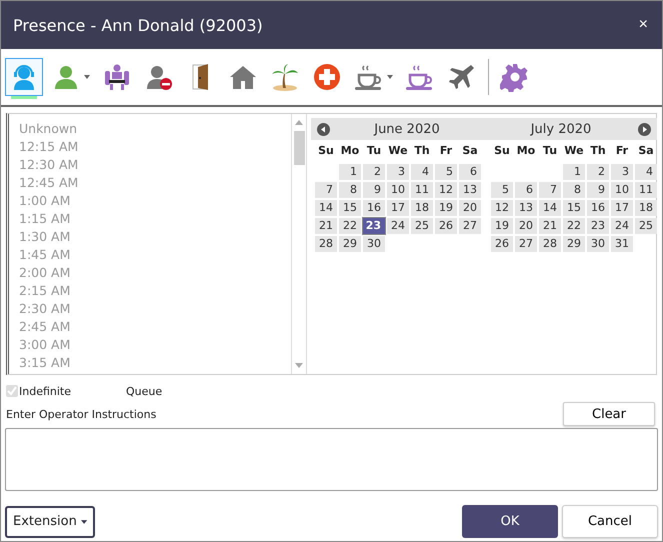  I want to click on extension-dropdown: Extension, so click(50, 522).